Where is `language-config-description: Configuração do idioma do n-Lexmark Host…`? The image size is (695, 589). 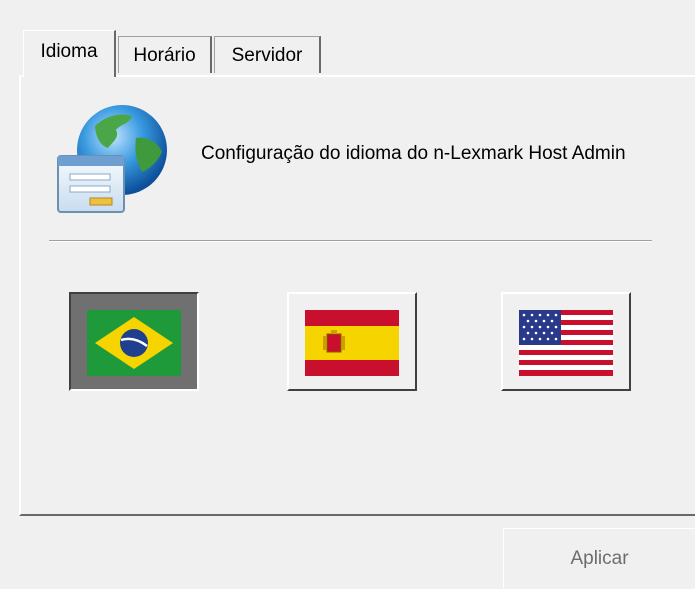 language-config-description: Configuração do idioma do n-Lexmark Host… is located at coordinates (413, 153).